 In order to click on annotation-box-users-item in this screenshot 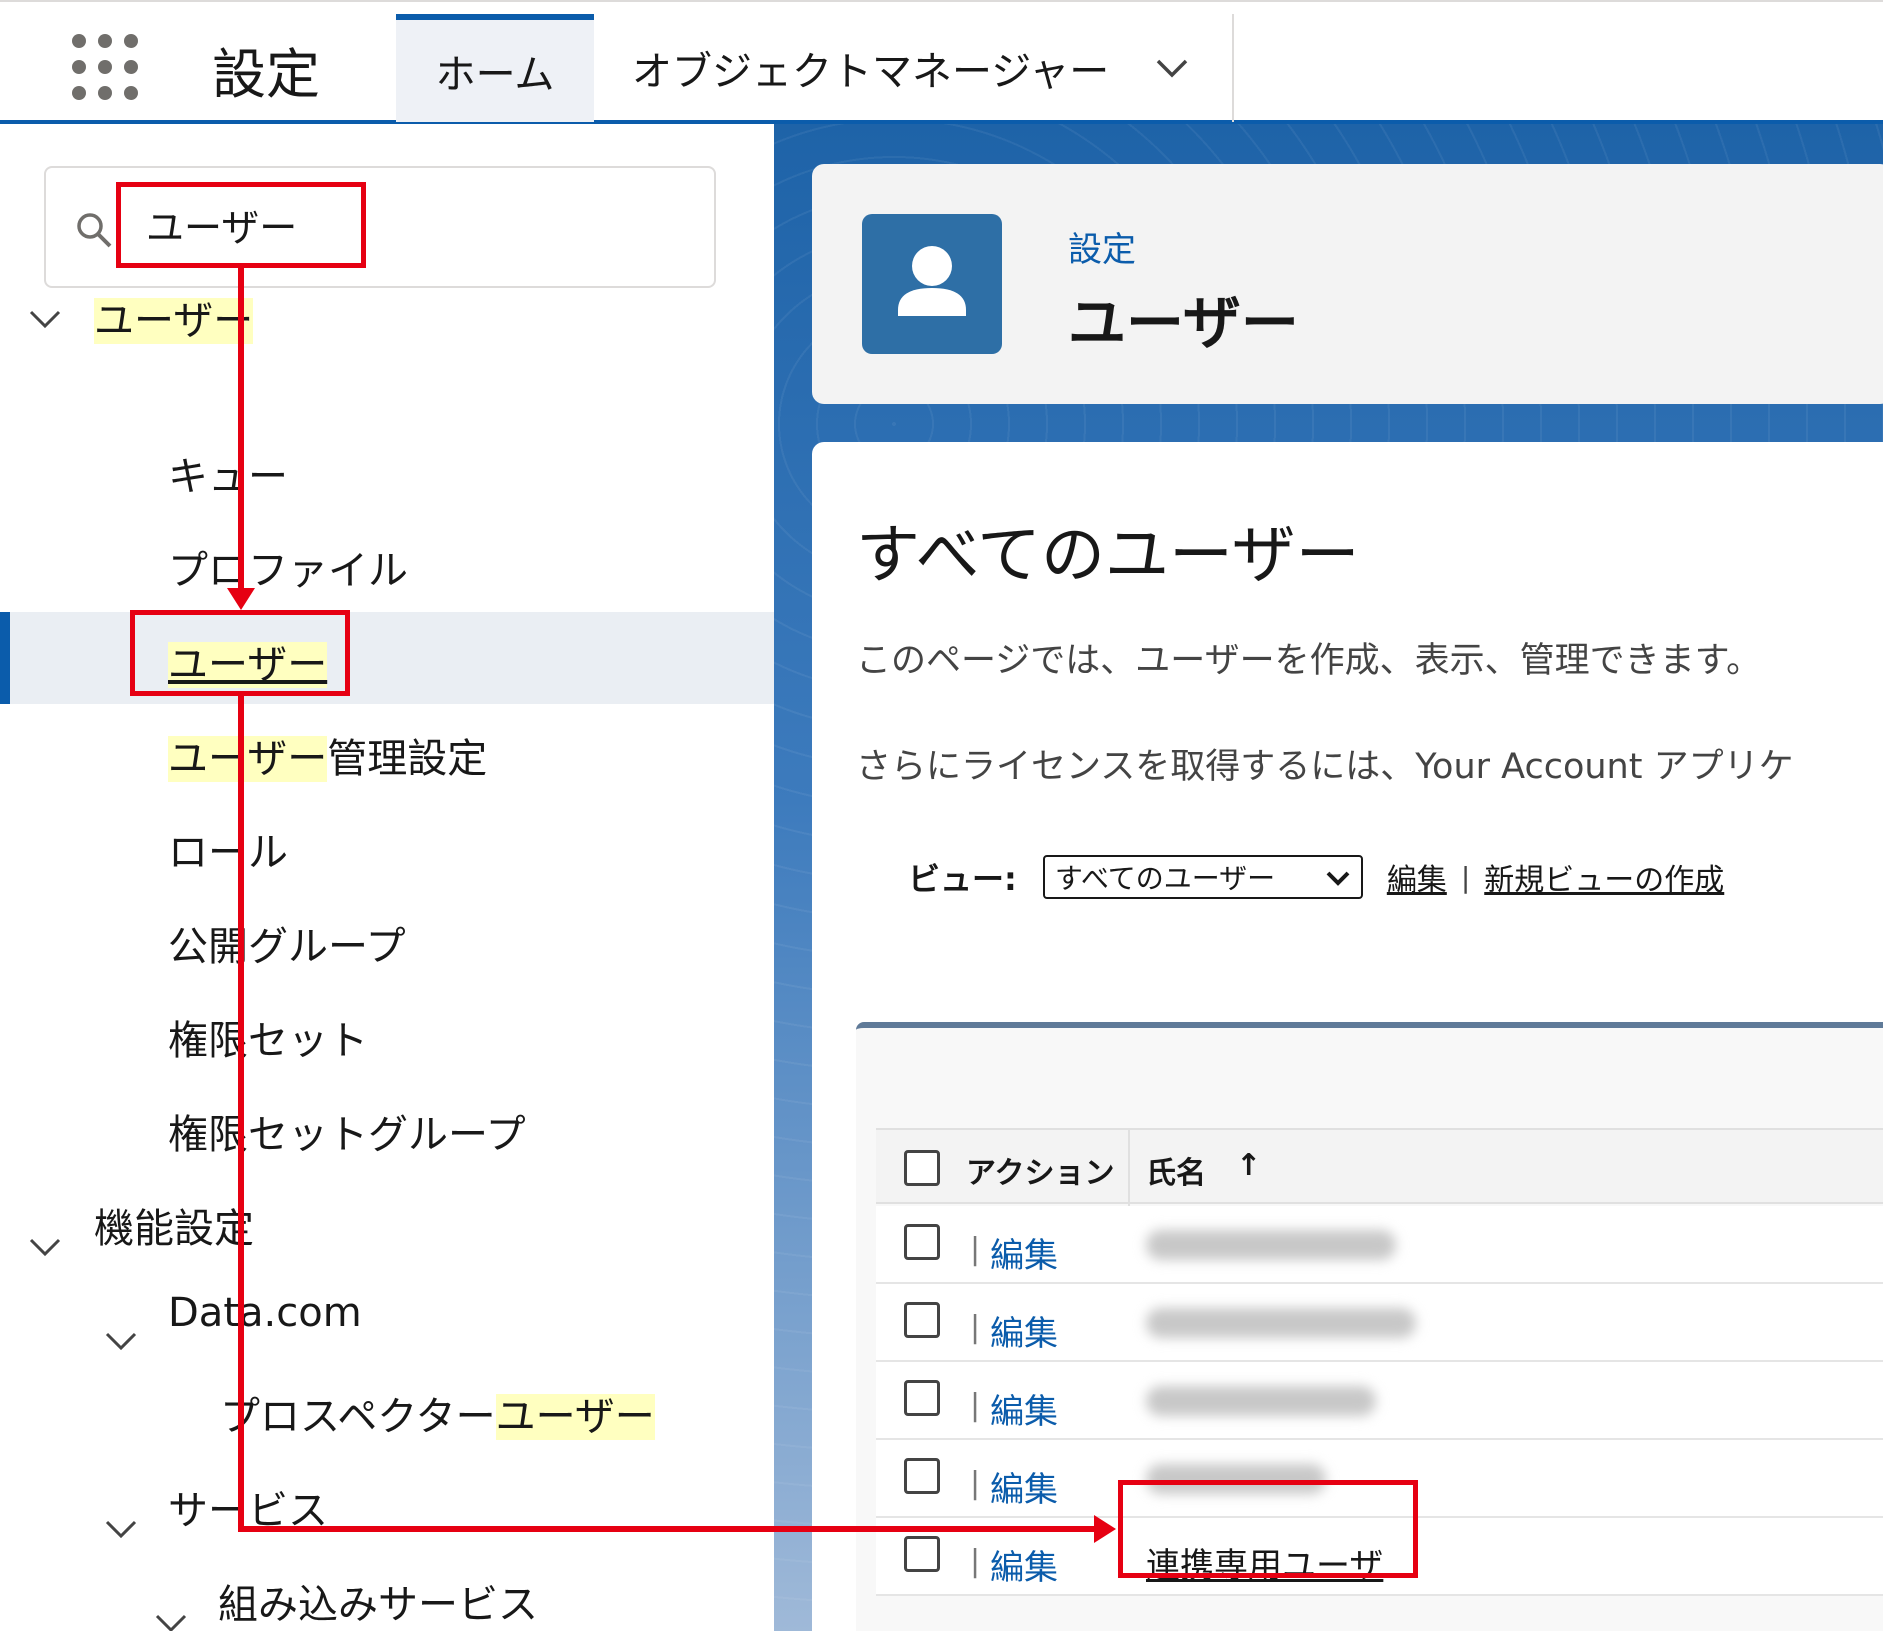, I will do `click(240, 653)`.